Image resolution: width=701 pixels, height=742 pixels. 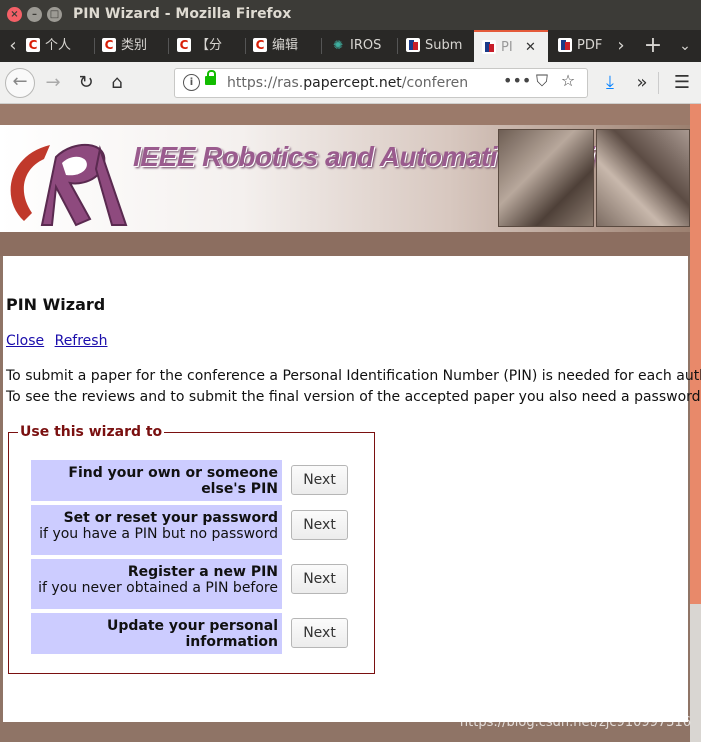 What do you see at coordinates (86, 83) in the screenshot?
I see `reload-icon: ↻` at bounding box center [86, 83].